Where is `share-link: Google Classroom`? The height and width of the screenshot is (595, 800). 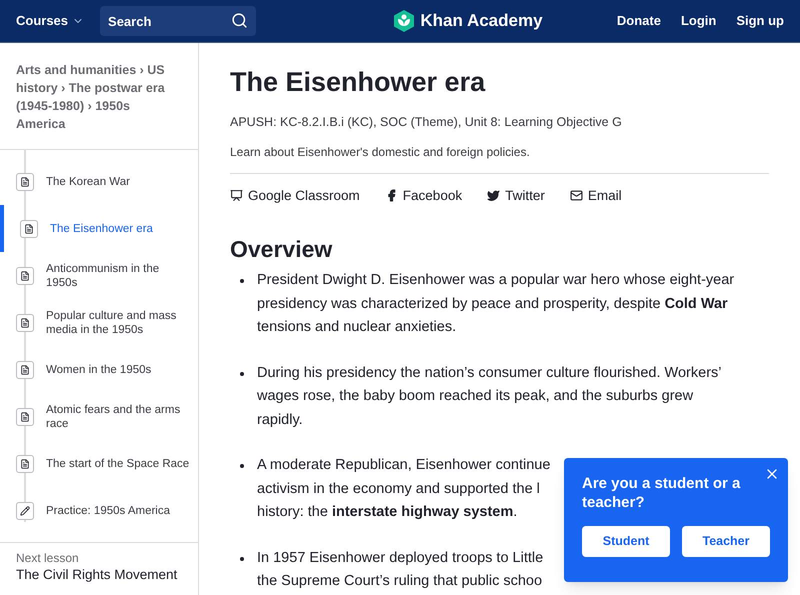
share-link: Google Classroom is located at coordinates (295, 196).